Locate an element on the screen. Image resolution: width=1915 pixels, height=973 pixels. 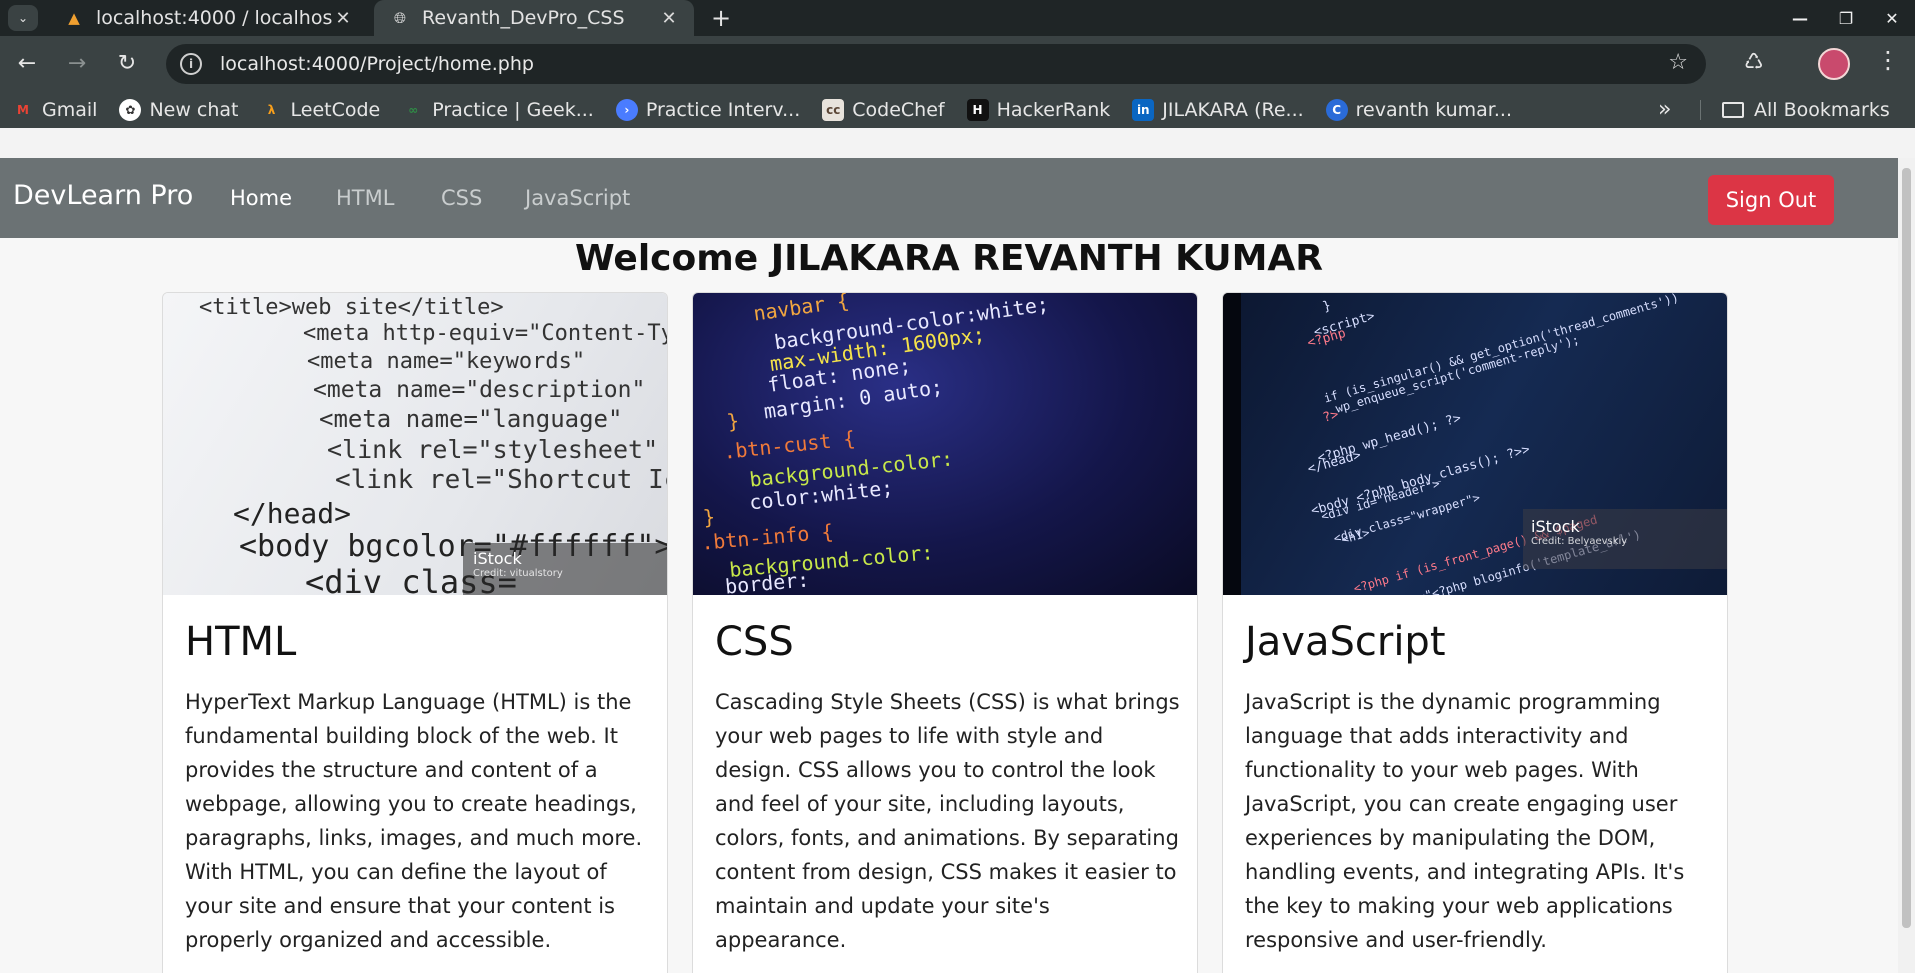
bookmarks-divider is located at coordinates (1700, 110).